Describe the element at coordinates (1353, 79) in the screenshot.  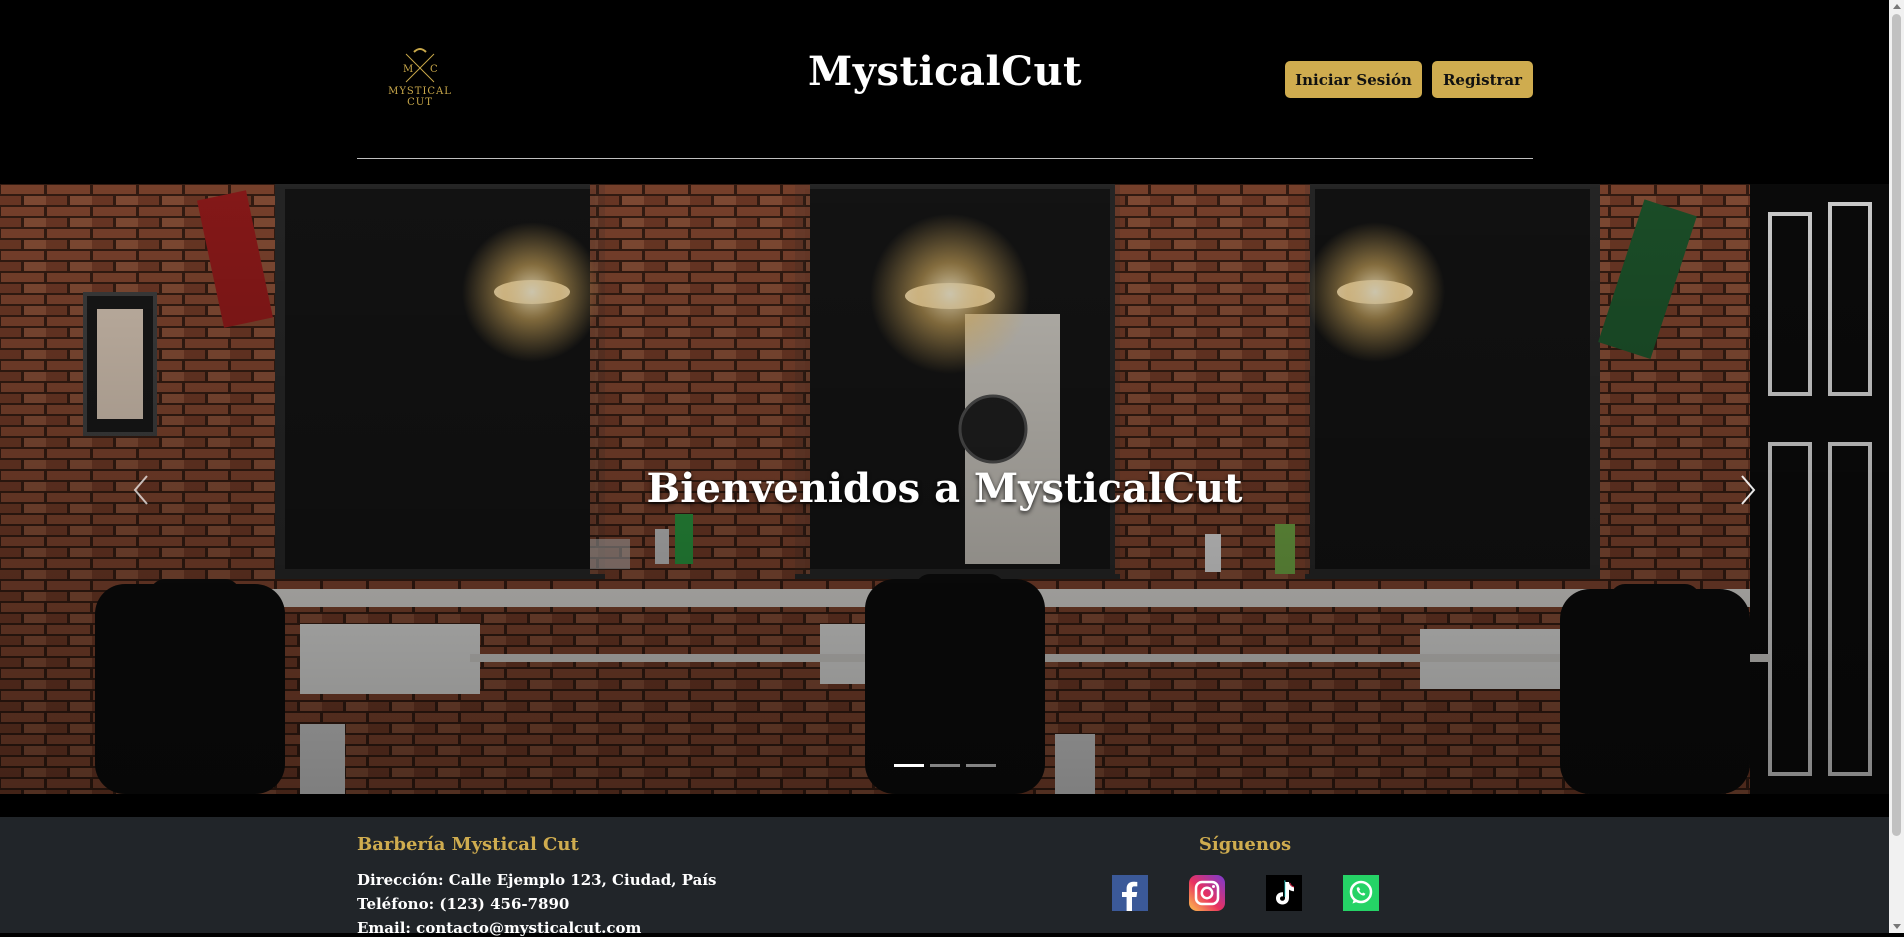
I see `login-button: Iniciar Sesión` at that location.